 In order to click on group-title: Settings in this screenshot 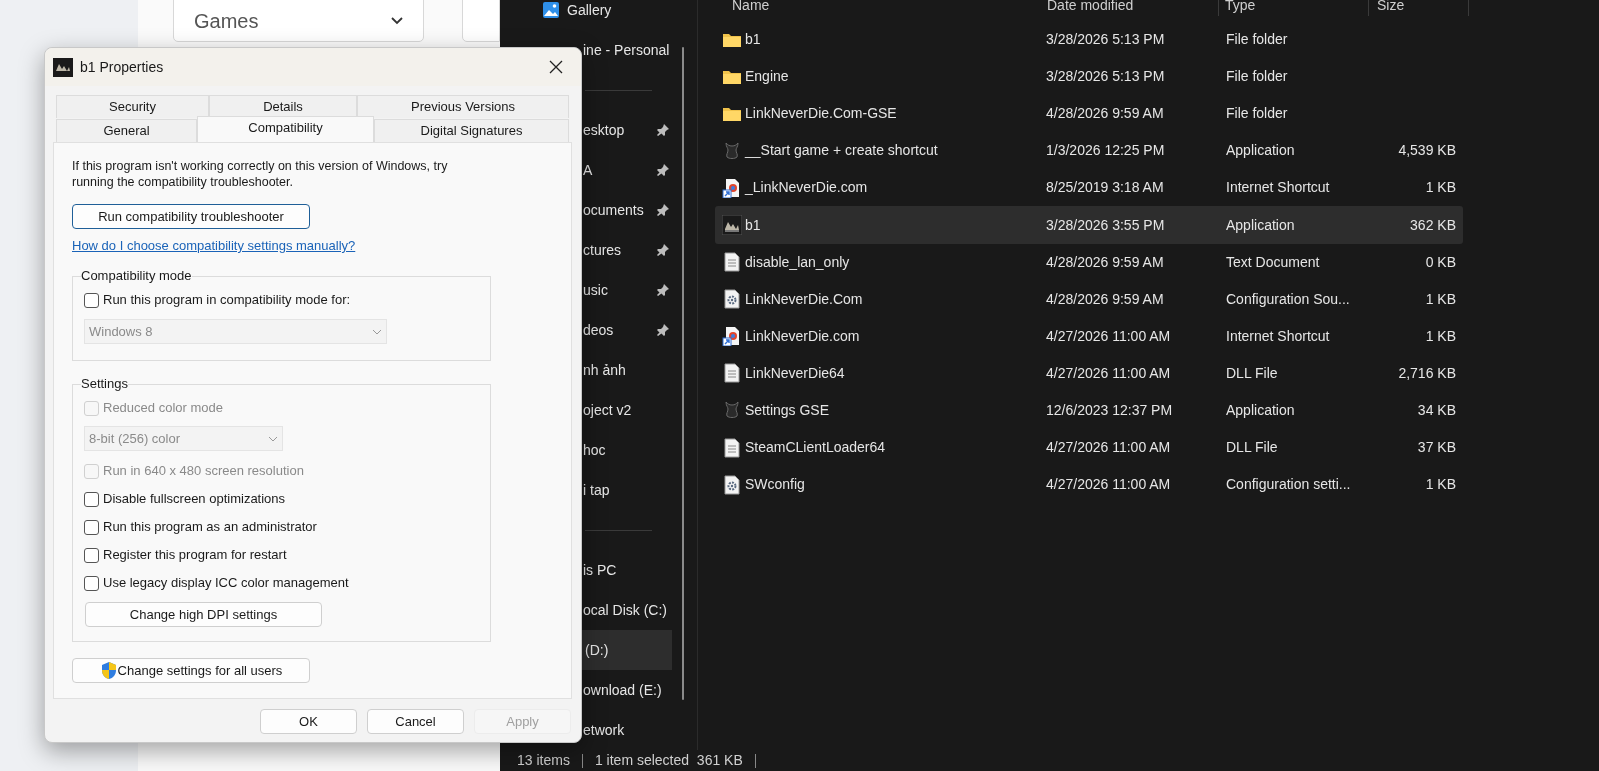, I will do `click(104, 384)`.